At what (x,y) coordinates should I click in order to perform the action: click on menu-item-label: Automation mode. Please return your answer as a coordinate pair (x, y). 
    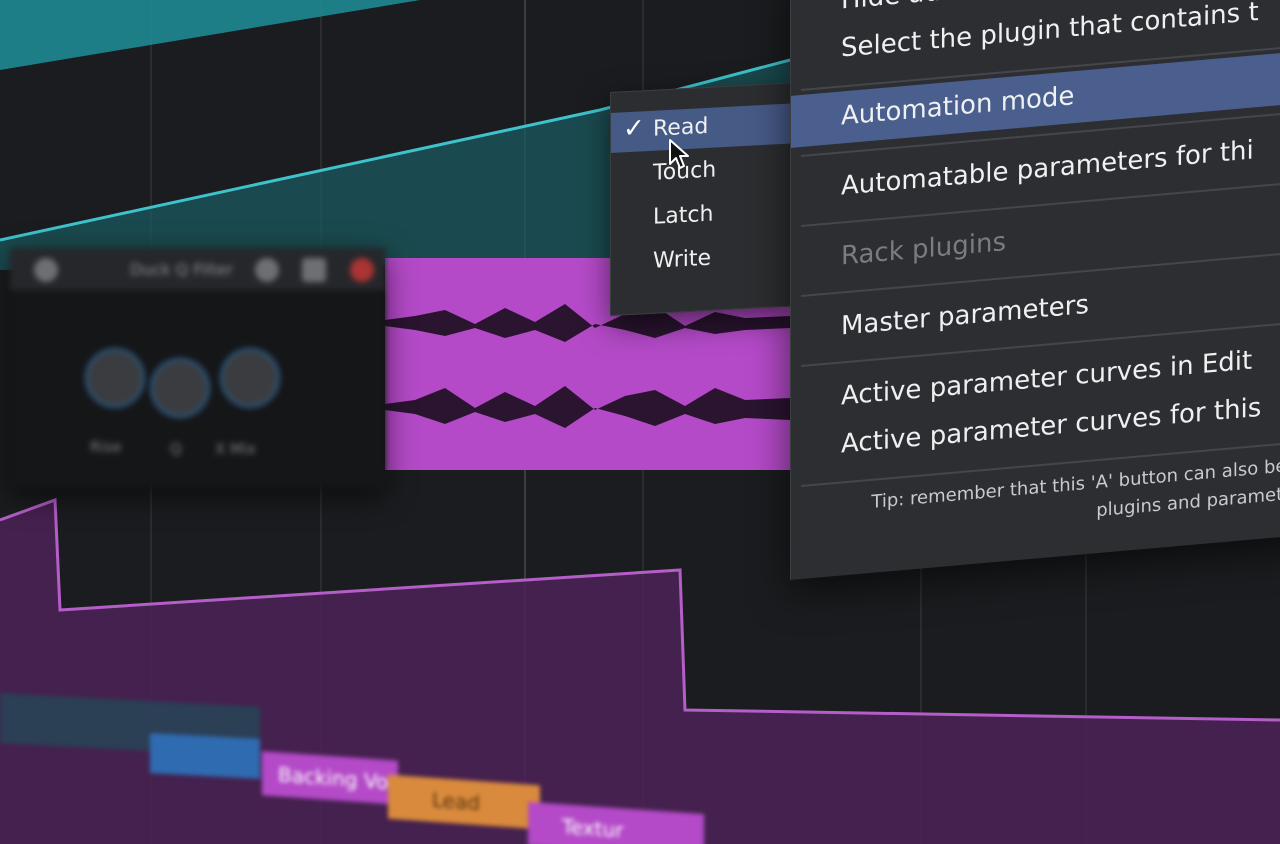
    Looking at the image, I should click on (958, 106).